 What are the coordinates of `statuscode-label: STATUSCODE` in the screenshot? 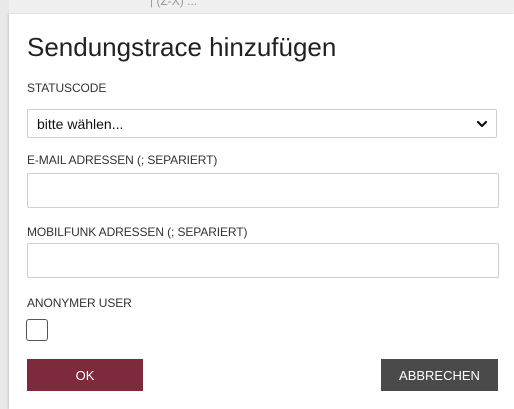 It's located at (67, 88).